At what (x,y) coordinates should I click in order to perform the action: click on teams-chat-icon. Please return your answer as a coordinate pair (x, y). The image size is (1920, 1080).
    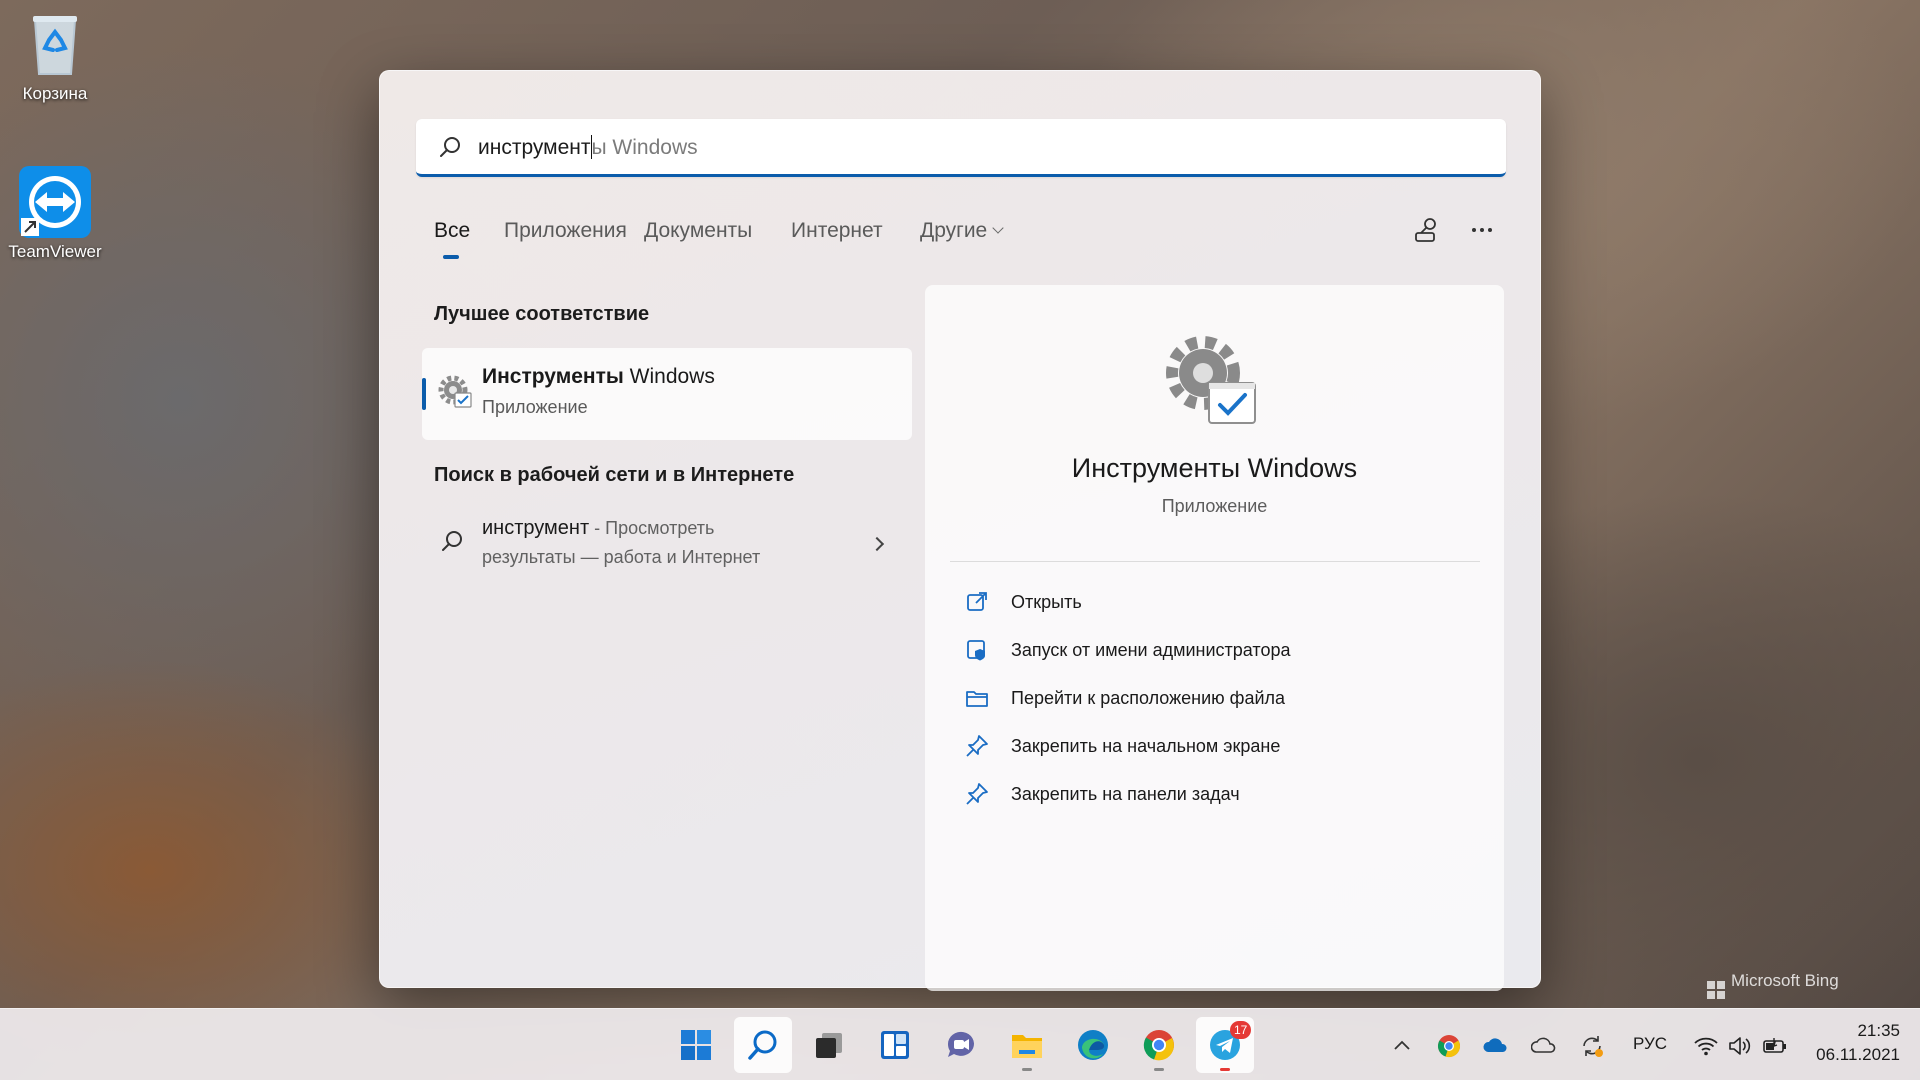
    Looking at the image, I should click on (960, 1044).